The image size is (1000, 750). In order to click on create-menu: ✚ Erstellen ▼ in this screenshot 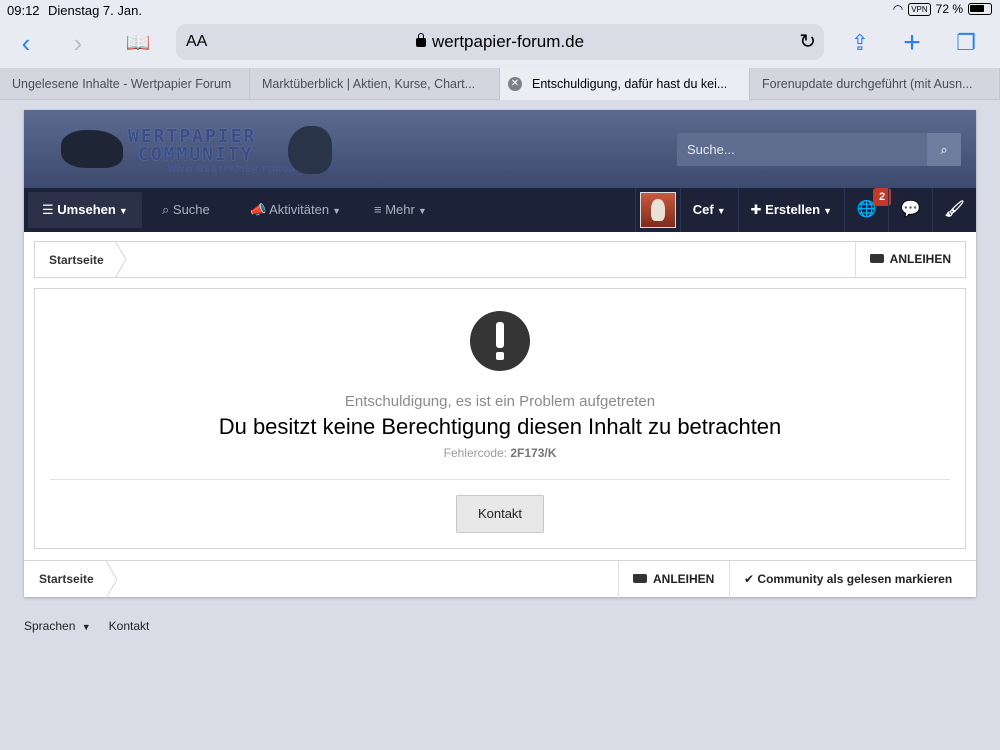, I will do `click(790, 210)`.